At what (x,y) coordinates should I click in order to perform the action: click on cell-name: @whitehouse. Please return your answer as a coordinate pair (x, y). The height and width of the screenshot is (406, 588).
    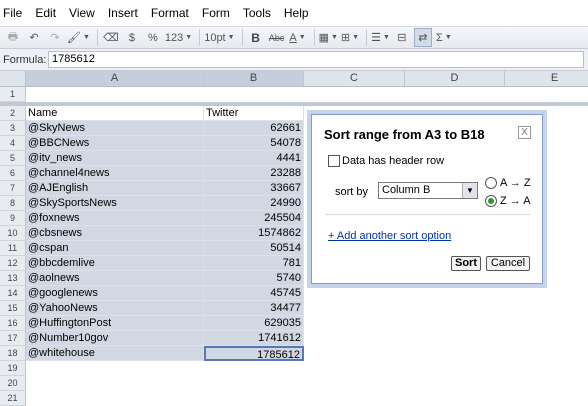
    Looking at the image, I should click on (115, 353).